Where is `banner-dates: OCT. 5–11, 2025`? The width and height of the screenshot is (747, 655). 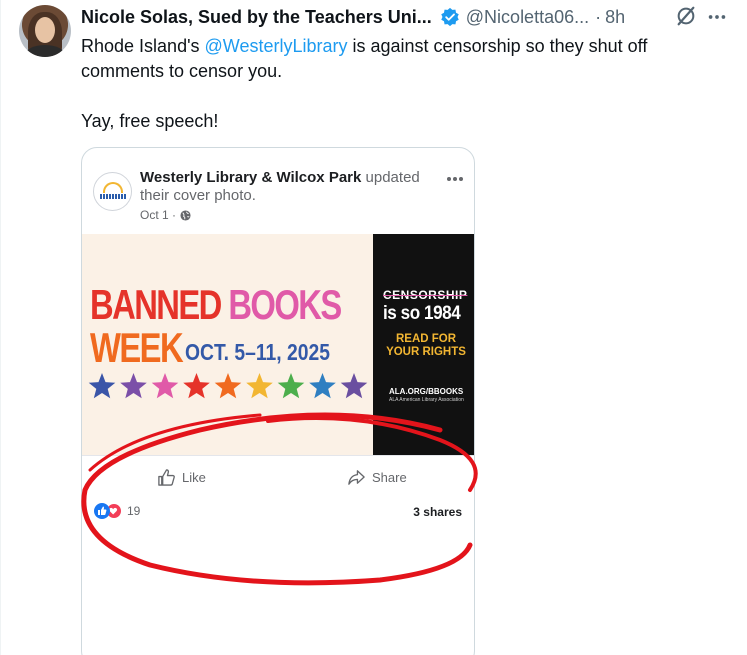 banner-dates: OCT. 5–11, 2025 is located at coordinates (258, 352).